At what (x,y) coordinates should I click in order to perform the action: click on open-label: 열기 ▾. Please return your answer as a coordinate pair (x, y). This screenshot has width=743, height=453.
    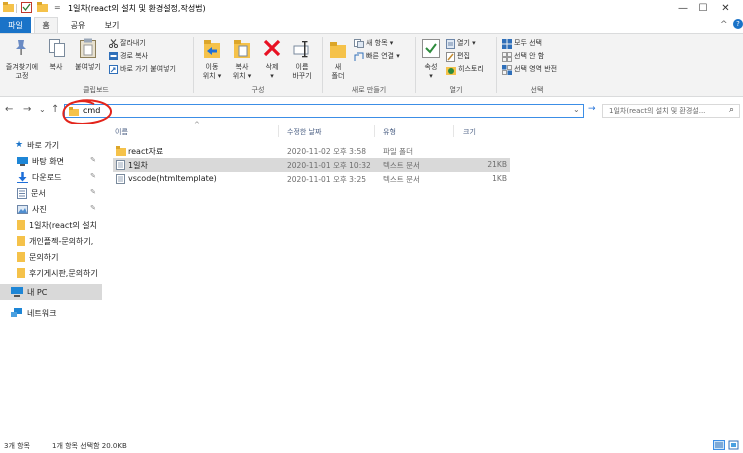
    Looking at the image, I should click on (466, 43).